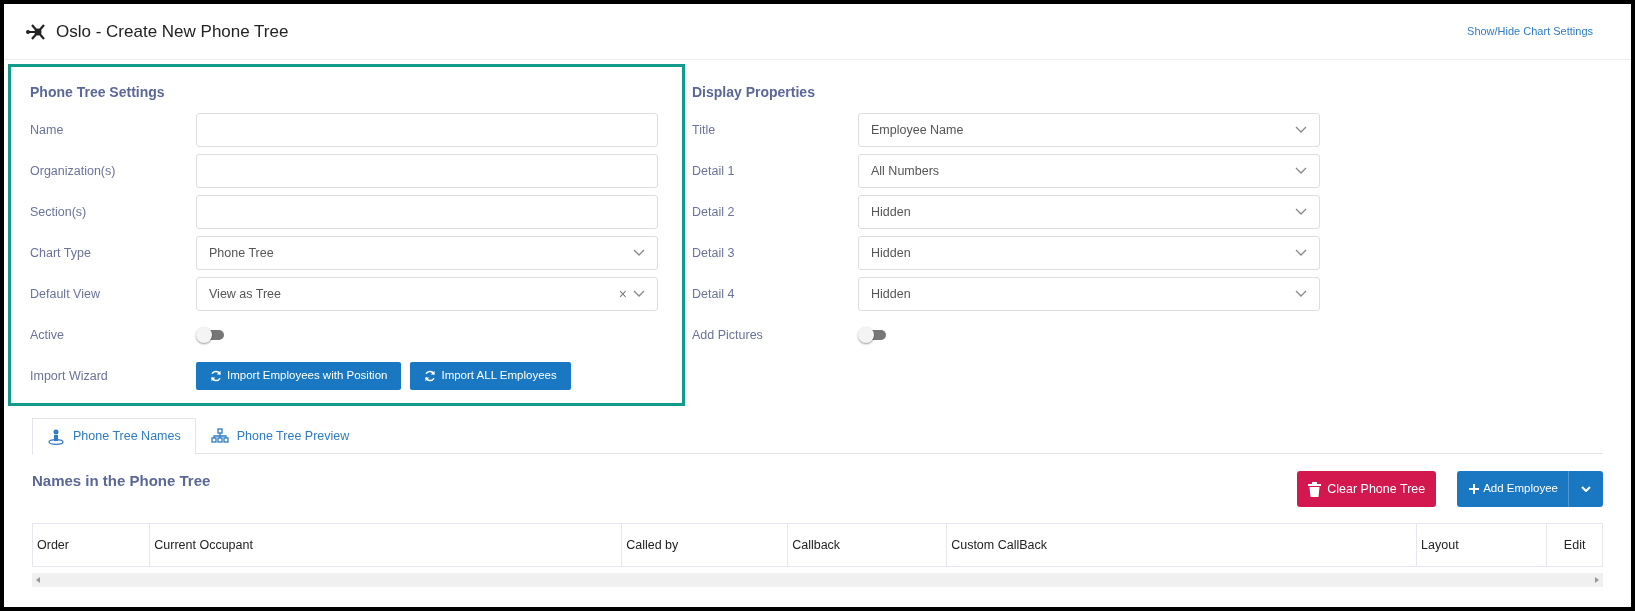 The image size is (1635, 611). What do you see at coordinates (622, 294) in the screenshot?
I see `clear-button: ×` at bounding box center [622, 294].